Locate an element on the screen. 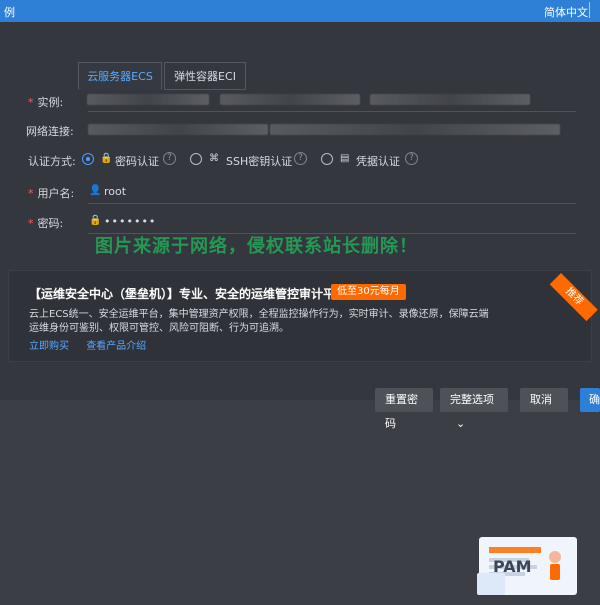 This screenshot has height=605, width=600. confirm-button-partial: 确 is located at coordinates (590, 400).